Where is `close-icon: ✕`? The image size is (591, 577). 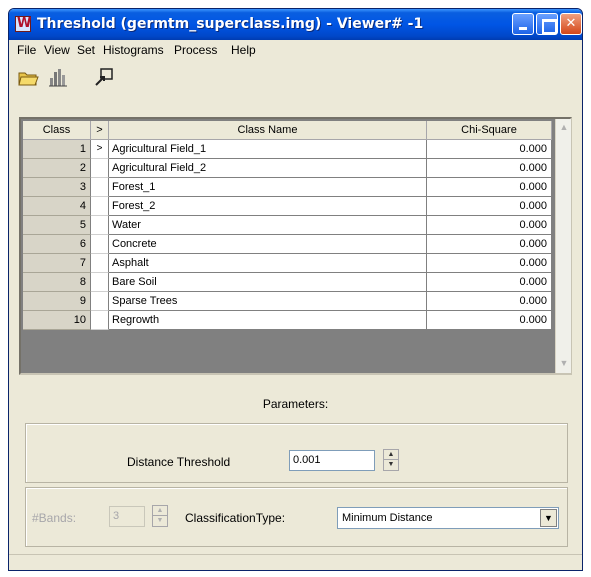
close-icon: ✕ is located at coordinates (571, 23).